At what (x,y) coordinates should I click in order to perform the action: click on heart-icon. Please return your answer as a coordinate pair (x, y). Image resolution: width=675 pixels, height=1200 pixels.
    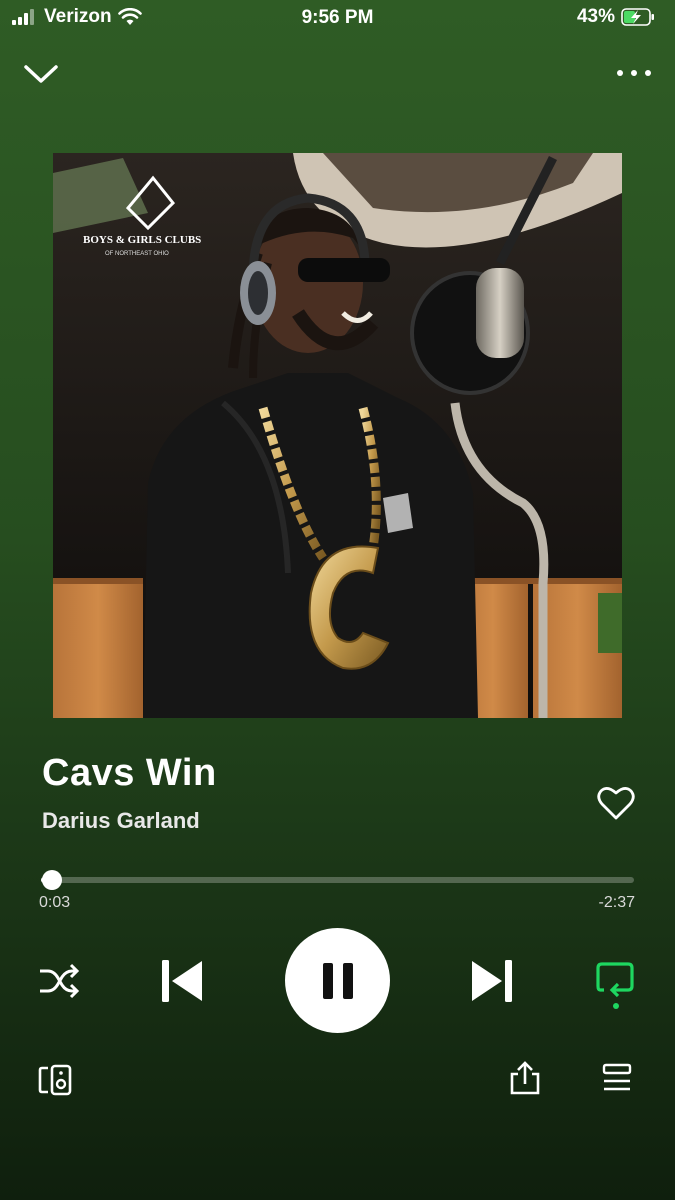
    Looking at the image, I should click on (616, 803).